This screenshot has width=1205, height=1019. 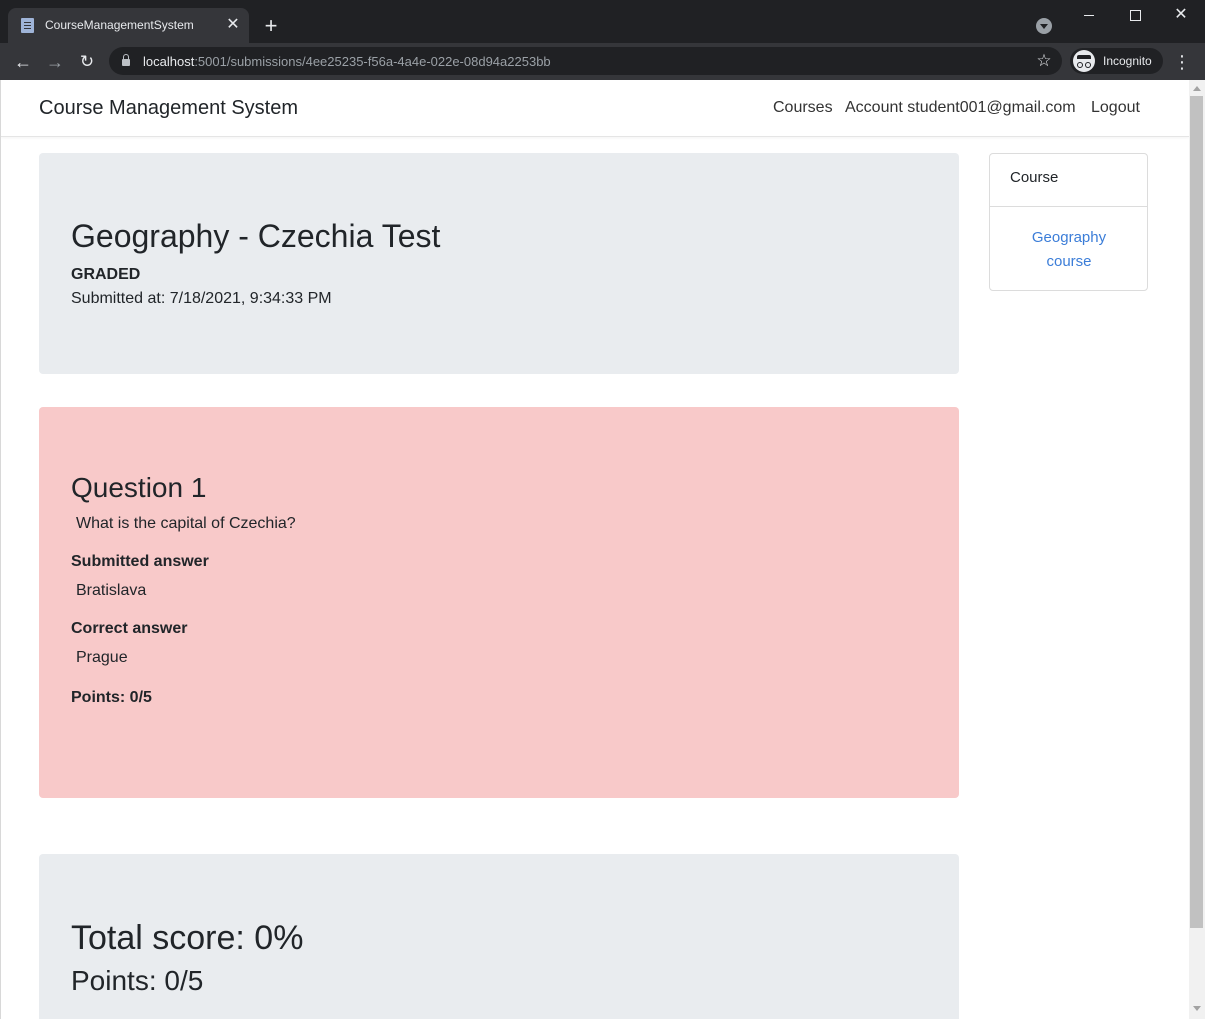 I want to click on nav-account-link: Account student001@gmail.com, so click(x=960, y=108).